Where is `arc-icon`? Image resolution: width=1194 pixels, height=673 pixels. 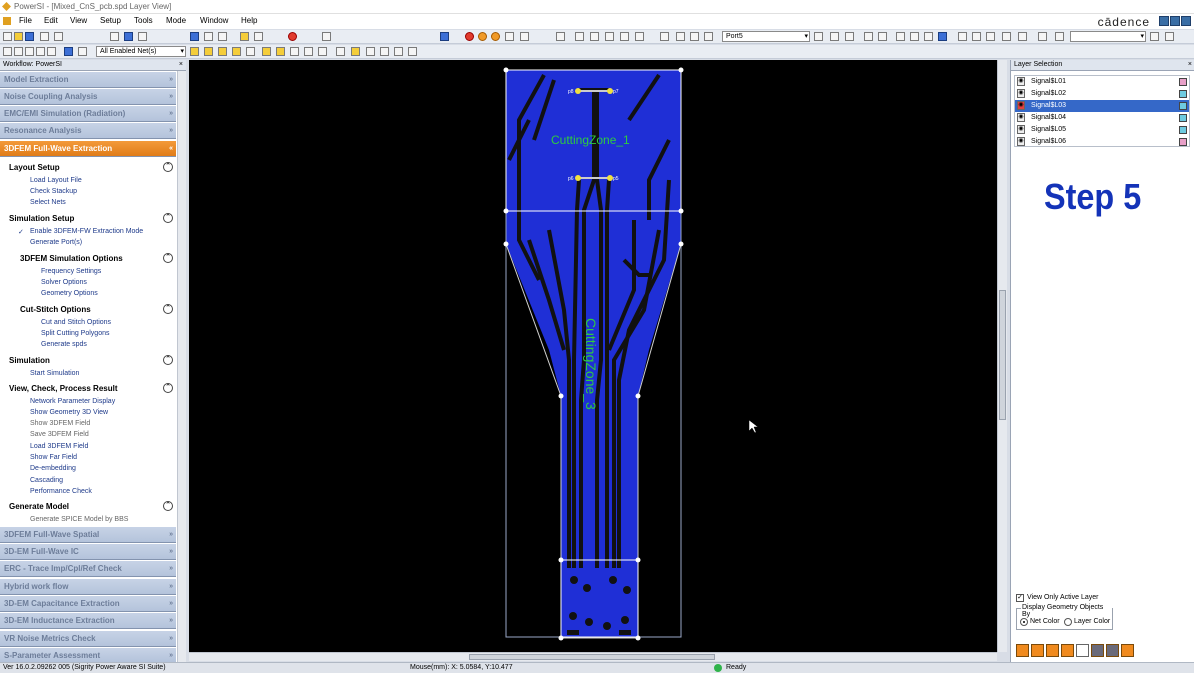 arc-icon is located at coordinates (222, 51).